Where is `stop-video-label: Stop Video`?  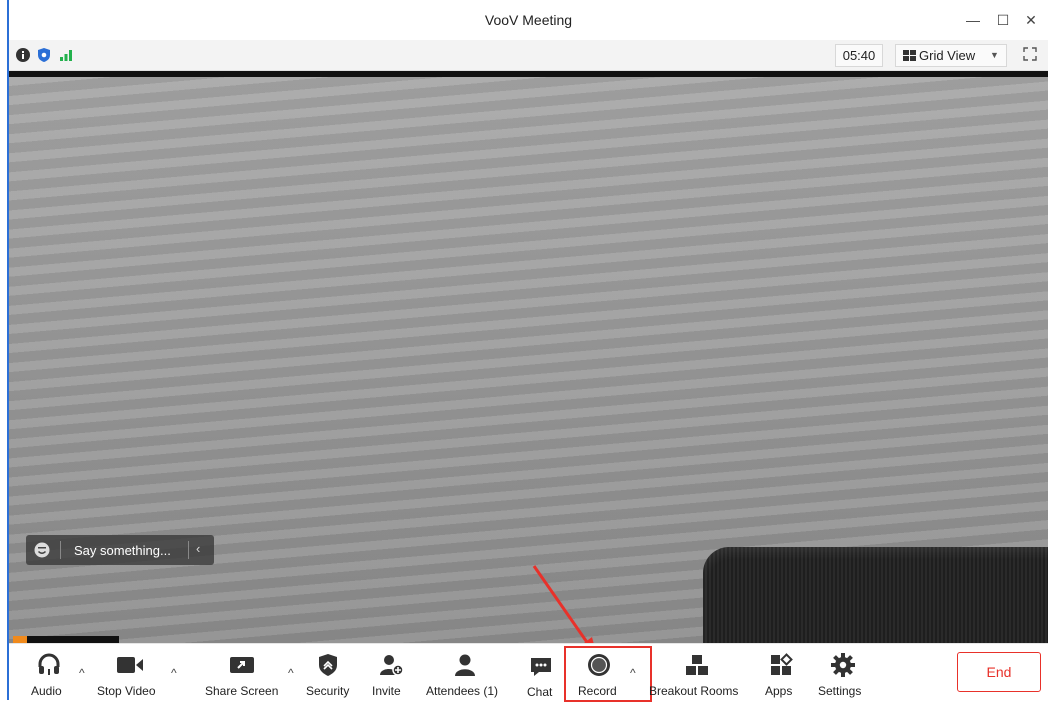
stop-video-label: Stop Video is located at coordinates (126, 691).